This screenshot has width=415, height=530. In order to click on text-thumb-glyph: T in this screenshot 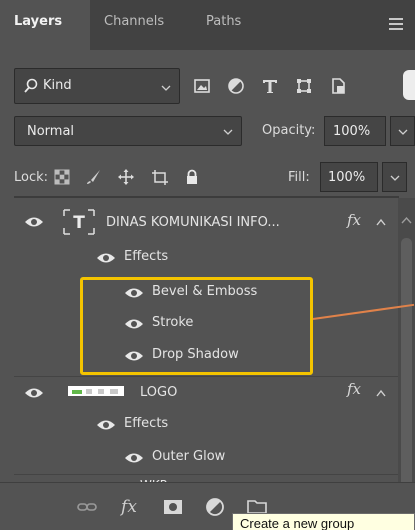, I will do `click(79, 223)`.